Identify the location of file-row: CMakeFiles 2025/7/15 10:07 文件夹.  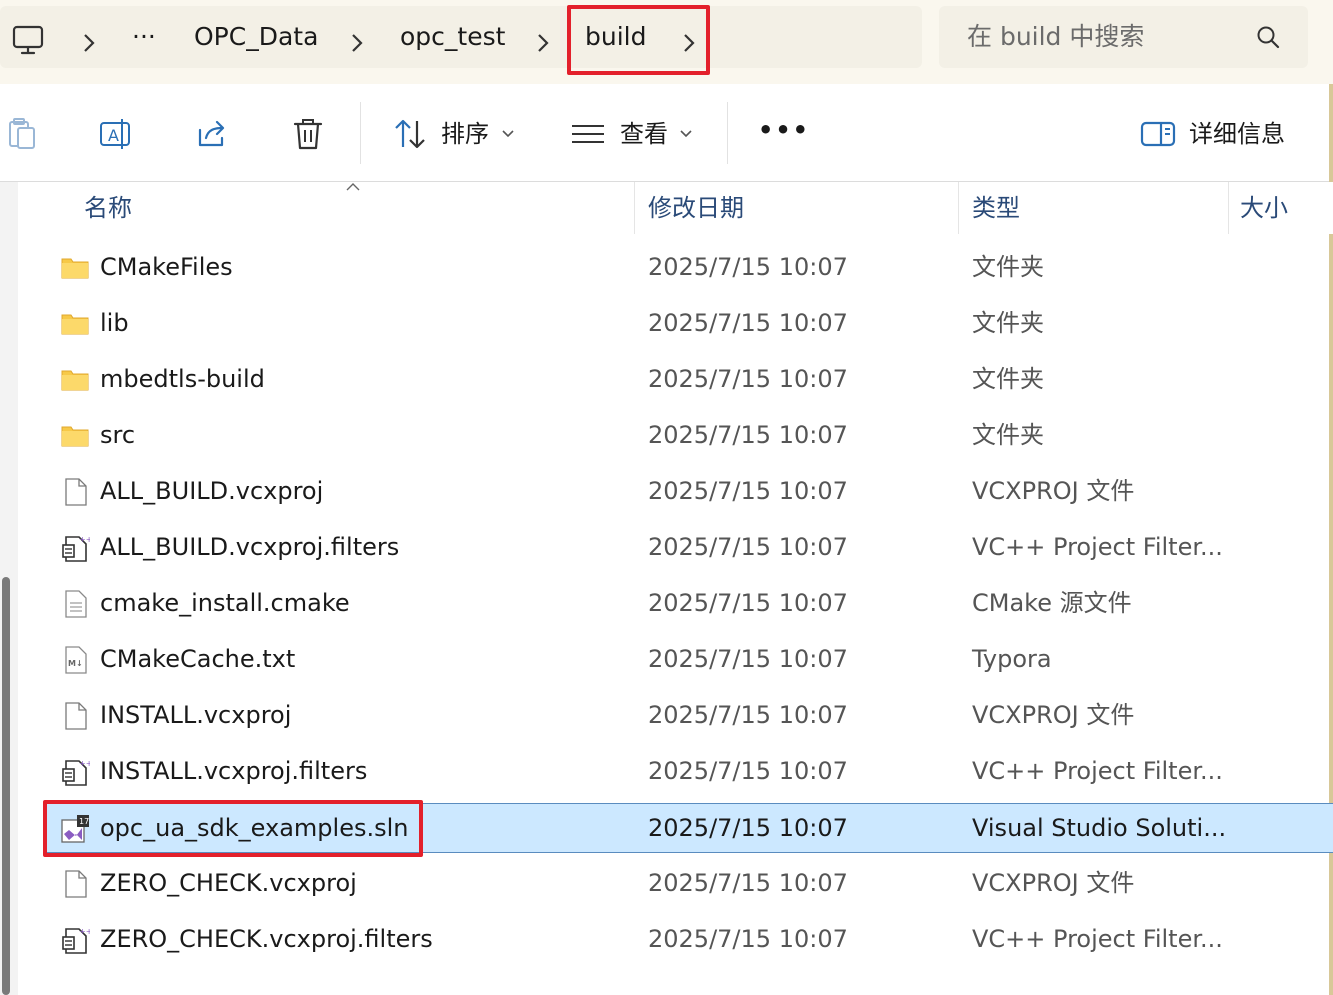
(688, 268).